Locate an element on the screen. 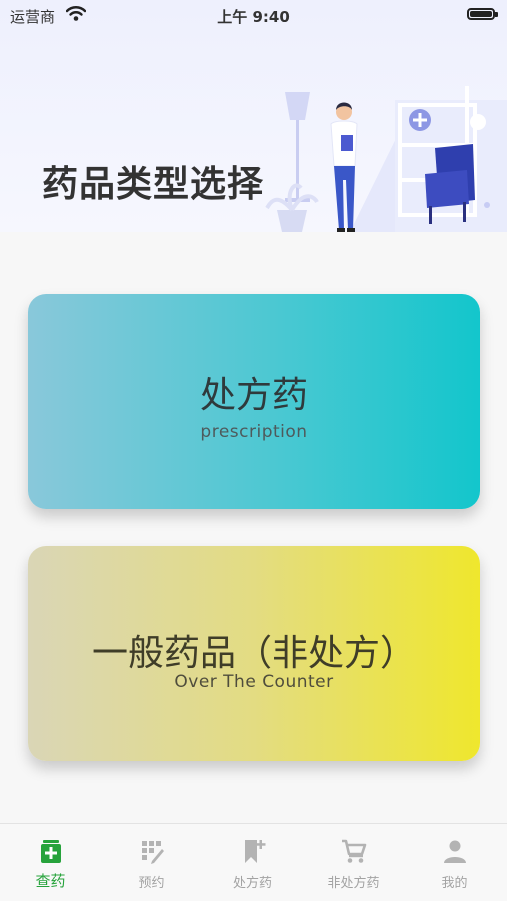 Image resolution: width=507 pixels, height=901 pixels. bottom-tab-bar: 查药 预约 处方药 非处方药 我的 is located at coordinates (253, 862).